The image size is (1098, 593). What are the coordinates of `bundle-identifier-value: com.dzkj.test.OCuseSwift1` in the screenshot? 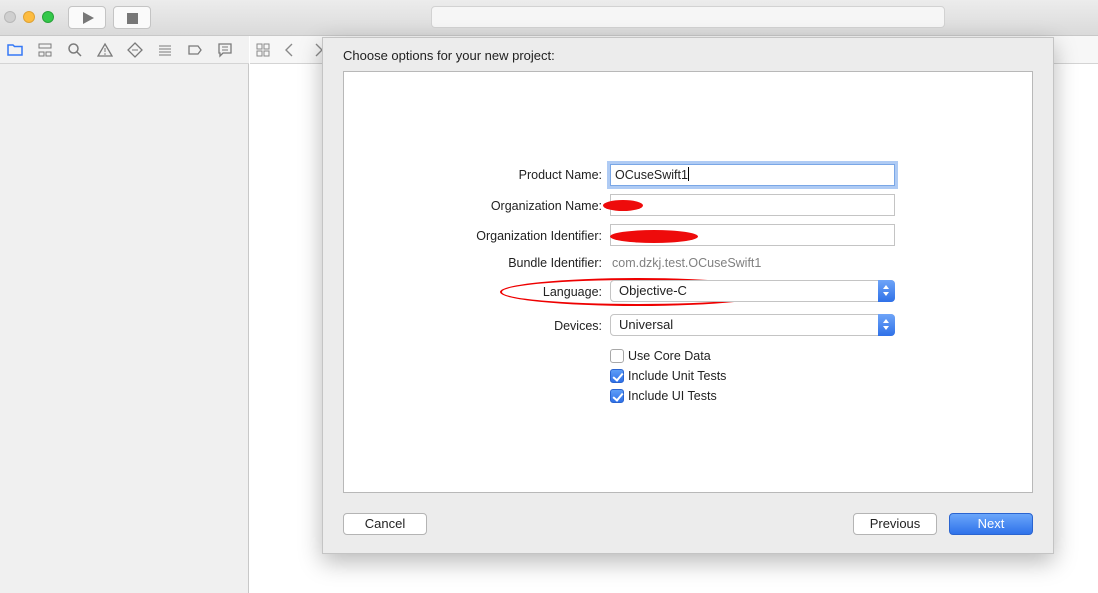 It's located at (687, 263).